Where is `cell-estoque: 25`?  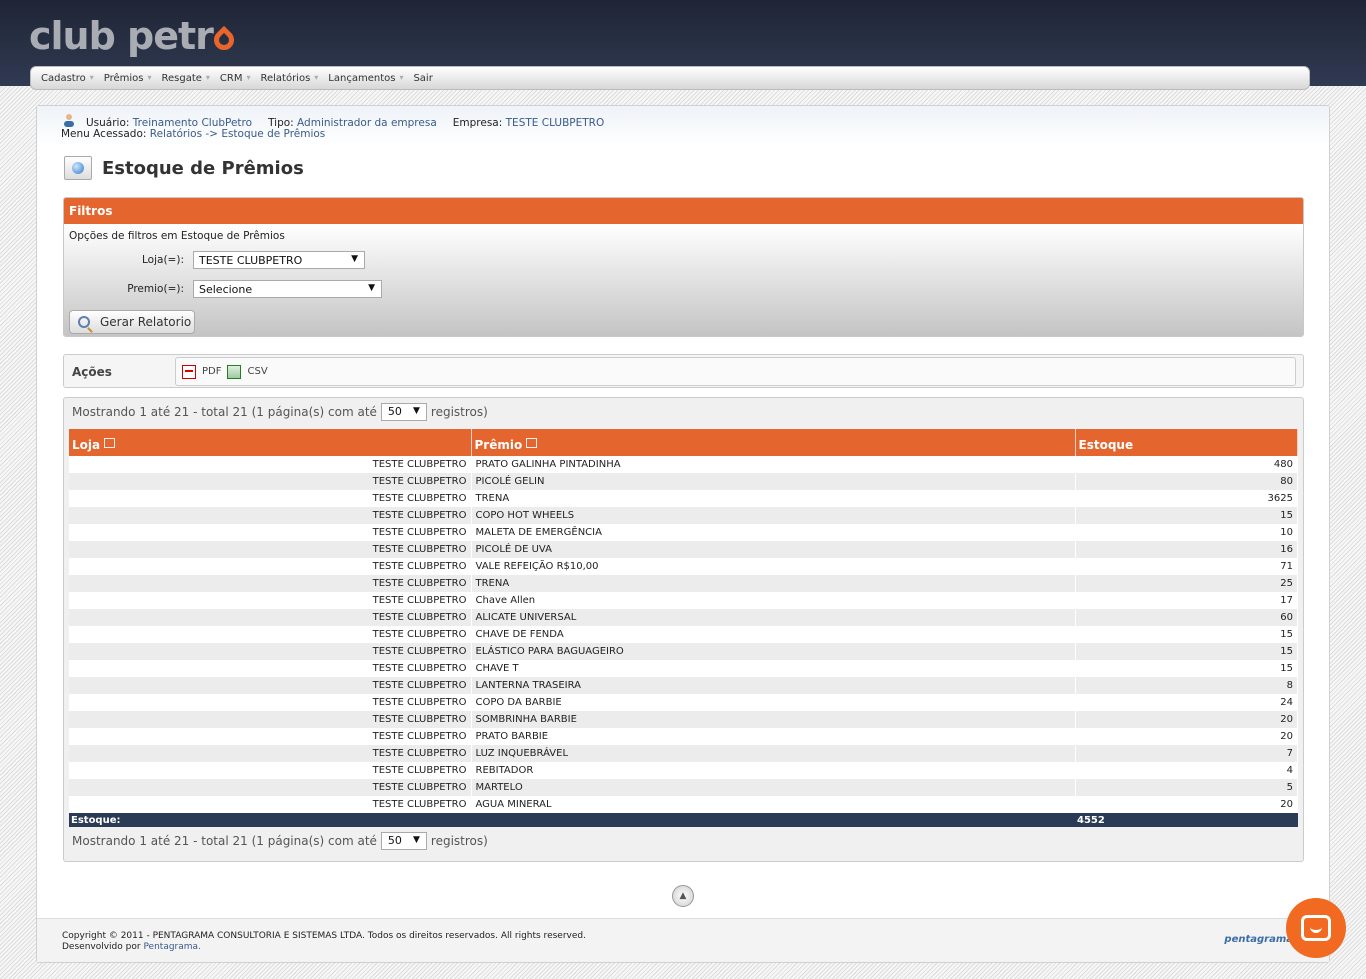 cell-estoque: 25 is located at coordinates (1186, 583).